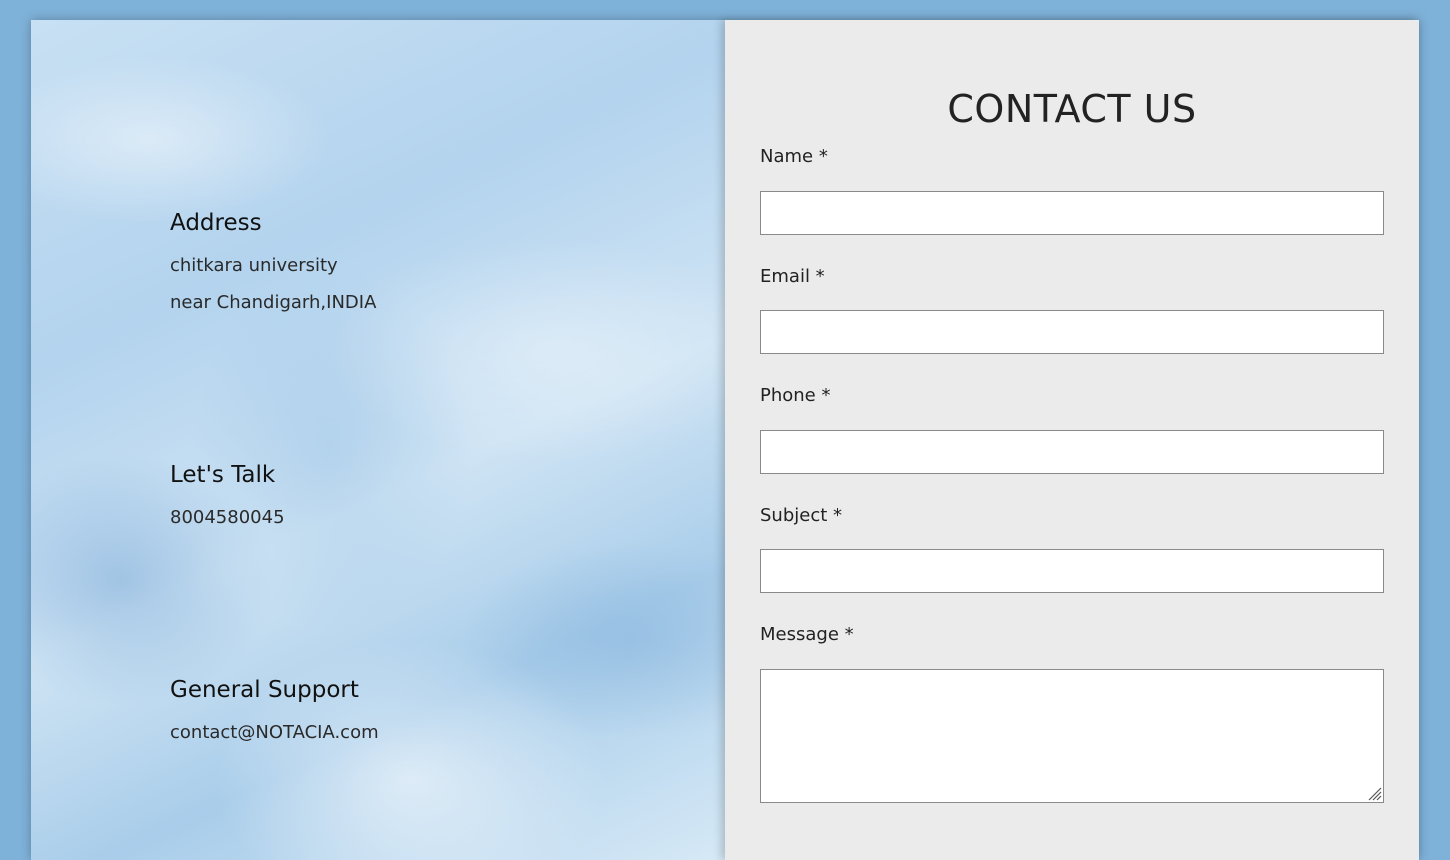  I want to click on phone-input, so click(1072, 452).